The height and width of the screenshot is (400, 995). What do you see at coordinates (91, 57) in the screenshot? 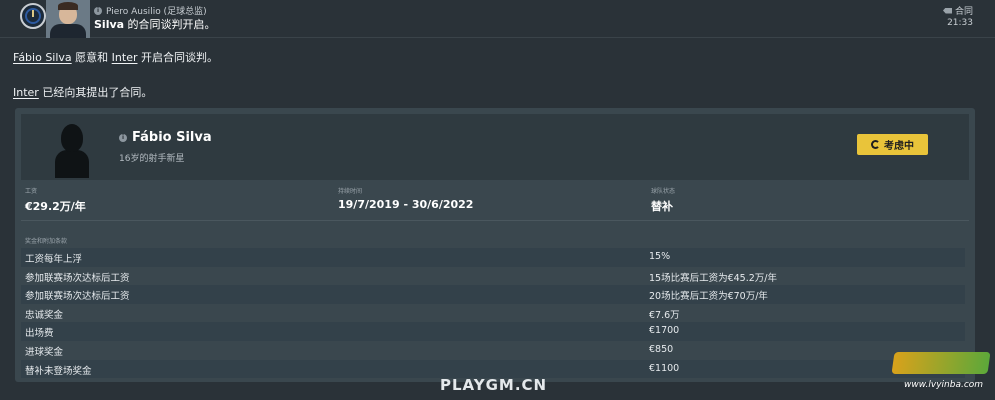
I see `message-text: 愿意和` at bounding box center [91, 57].